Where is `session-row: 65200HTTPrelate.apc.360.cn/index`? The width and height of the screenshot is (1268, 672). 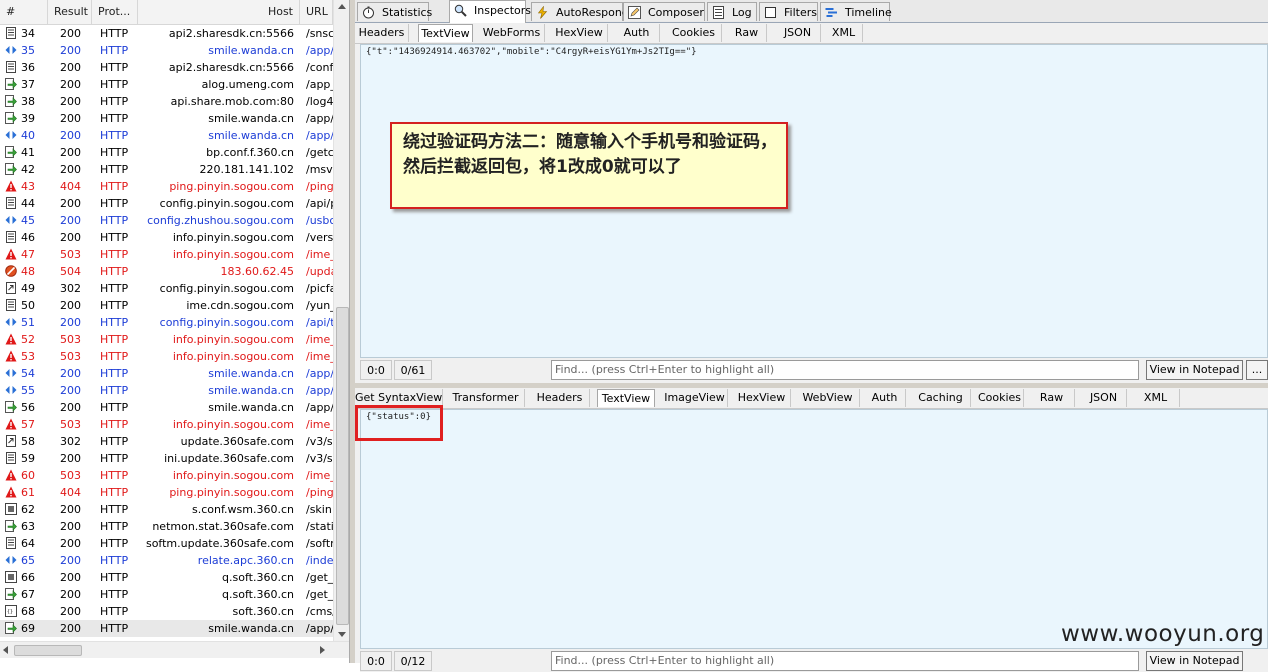 session-row: 65200HTTPrelate.apc.360.cn/index is located at coordinates (166, 560).